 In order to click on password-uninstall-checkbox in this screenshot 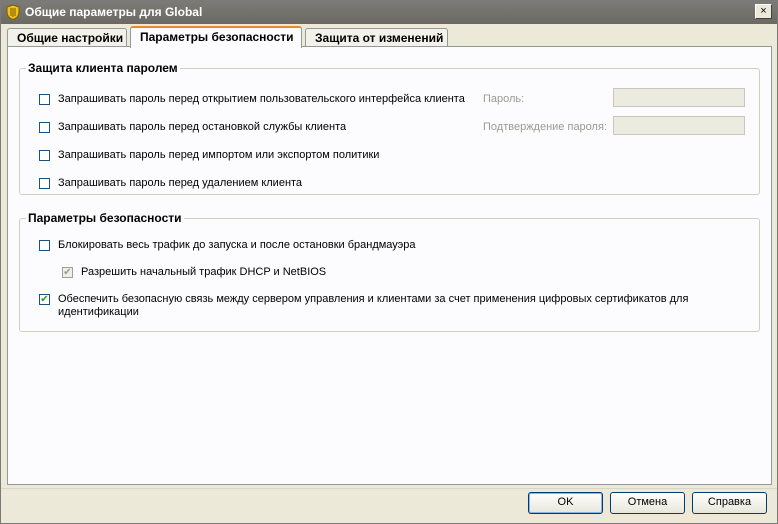, I will do `click(44, 183)`.